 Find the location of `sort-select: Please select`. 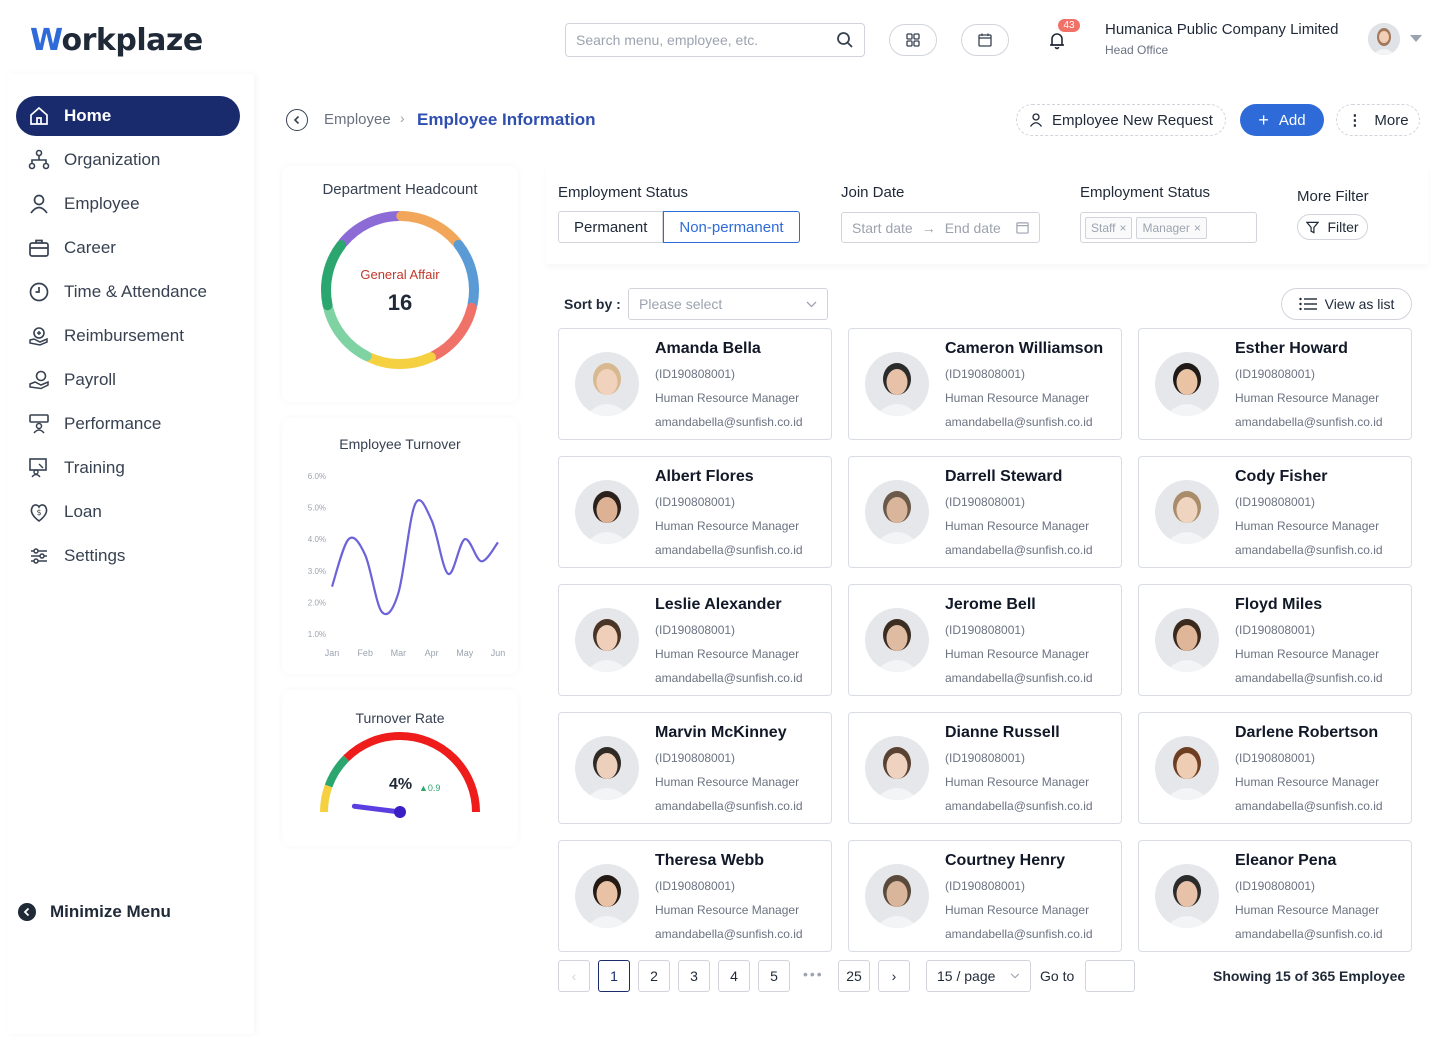

sort-select: Please select is located at coordinates (728, 304).